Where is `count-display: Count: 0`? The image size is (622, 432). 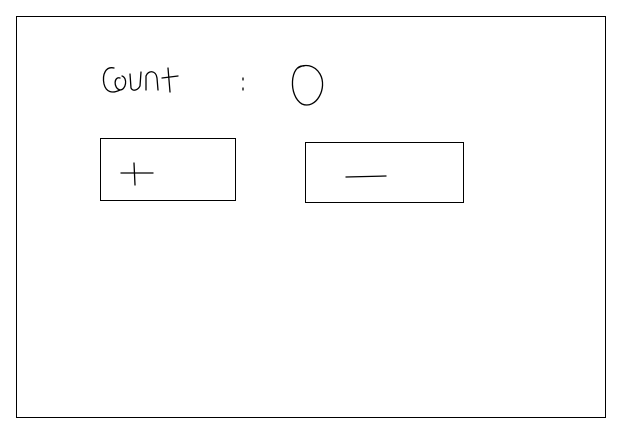 count-display: Count: 0 is located at coordinates (230, 88).